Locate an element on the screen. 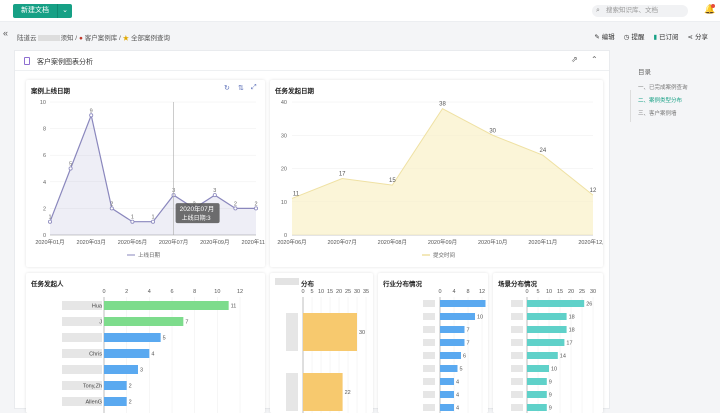 The width and height of the screenshot is (720, 413). bar-value: 2 is located at coordinates (130, 403).